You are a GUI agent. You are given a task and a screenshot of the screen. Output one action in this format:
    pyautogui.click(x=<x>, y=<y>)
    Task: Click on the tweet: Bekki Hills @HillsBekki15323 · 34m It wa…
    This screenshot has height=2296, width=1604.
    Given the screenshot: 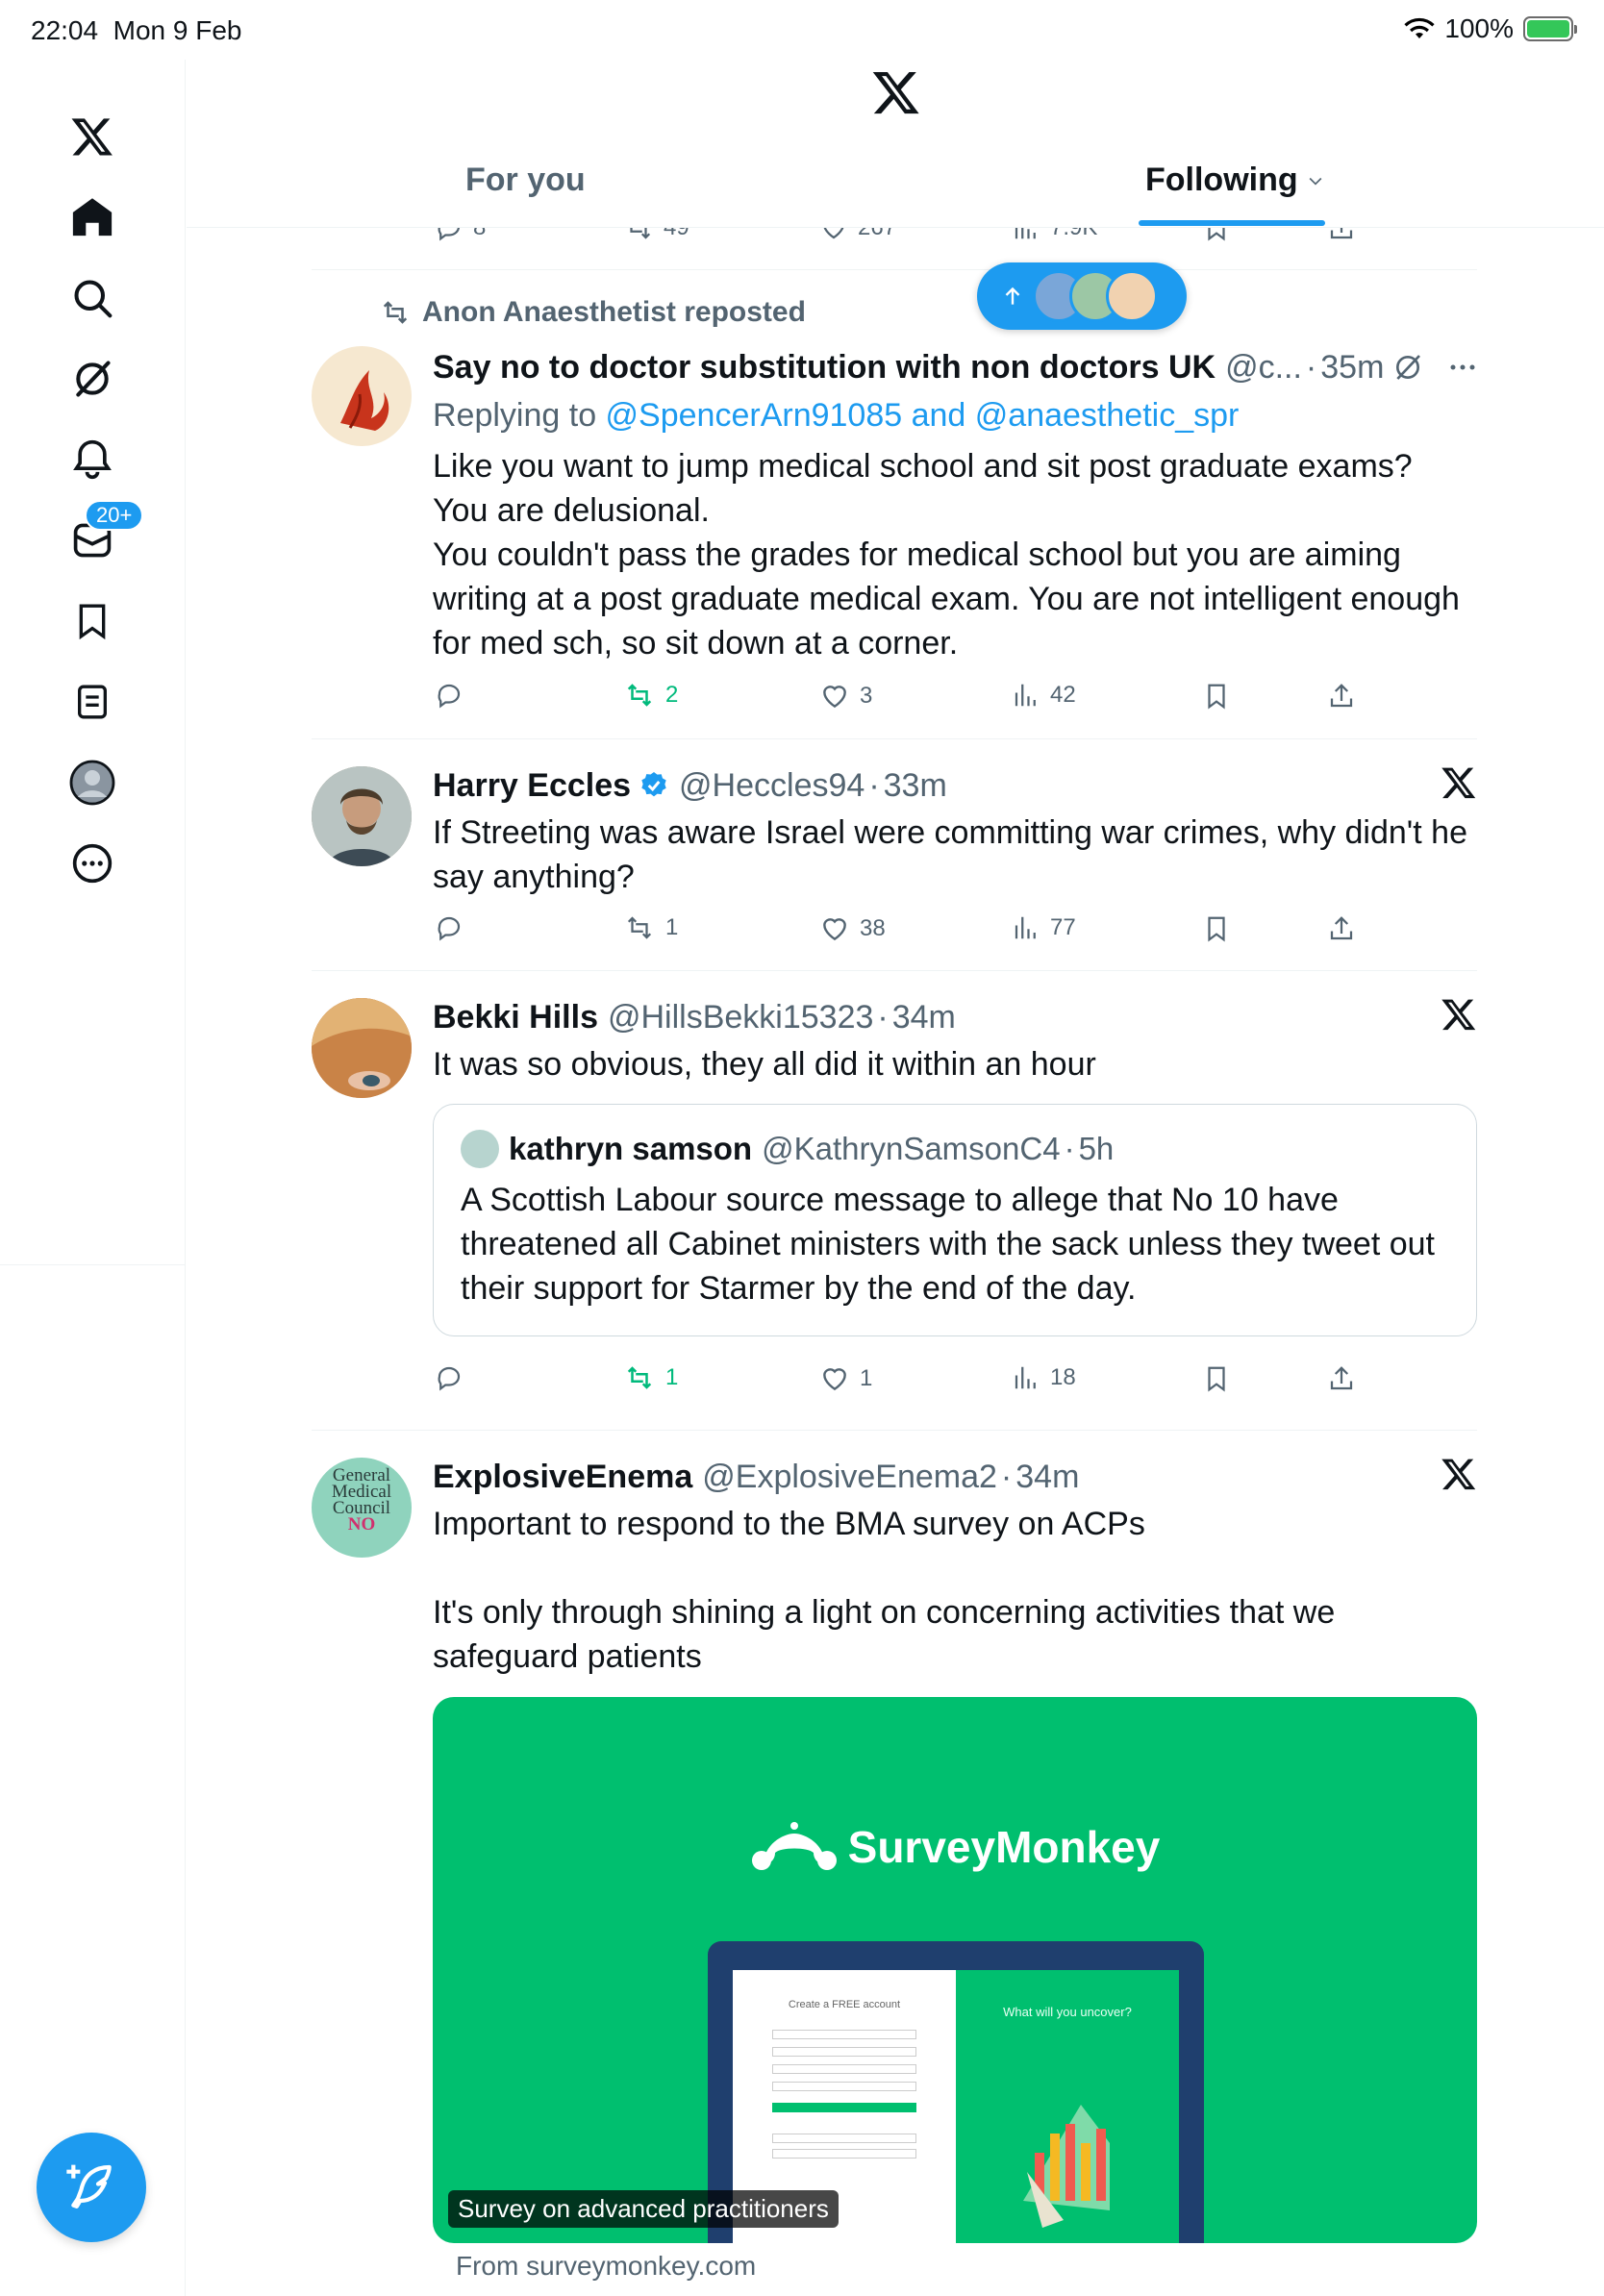 What is the action you would take?
    pyautogui.click(x=894, y=1198)
    